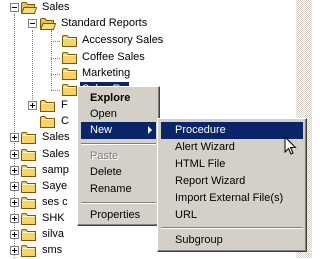 The height and width of the screenshot is (259, 320). What do you see at coordinates (205, 147) in the screenshot?
I see `menu-item-label: Alert Wizard` at bounding box center [205, 147].